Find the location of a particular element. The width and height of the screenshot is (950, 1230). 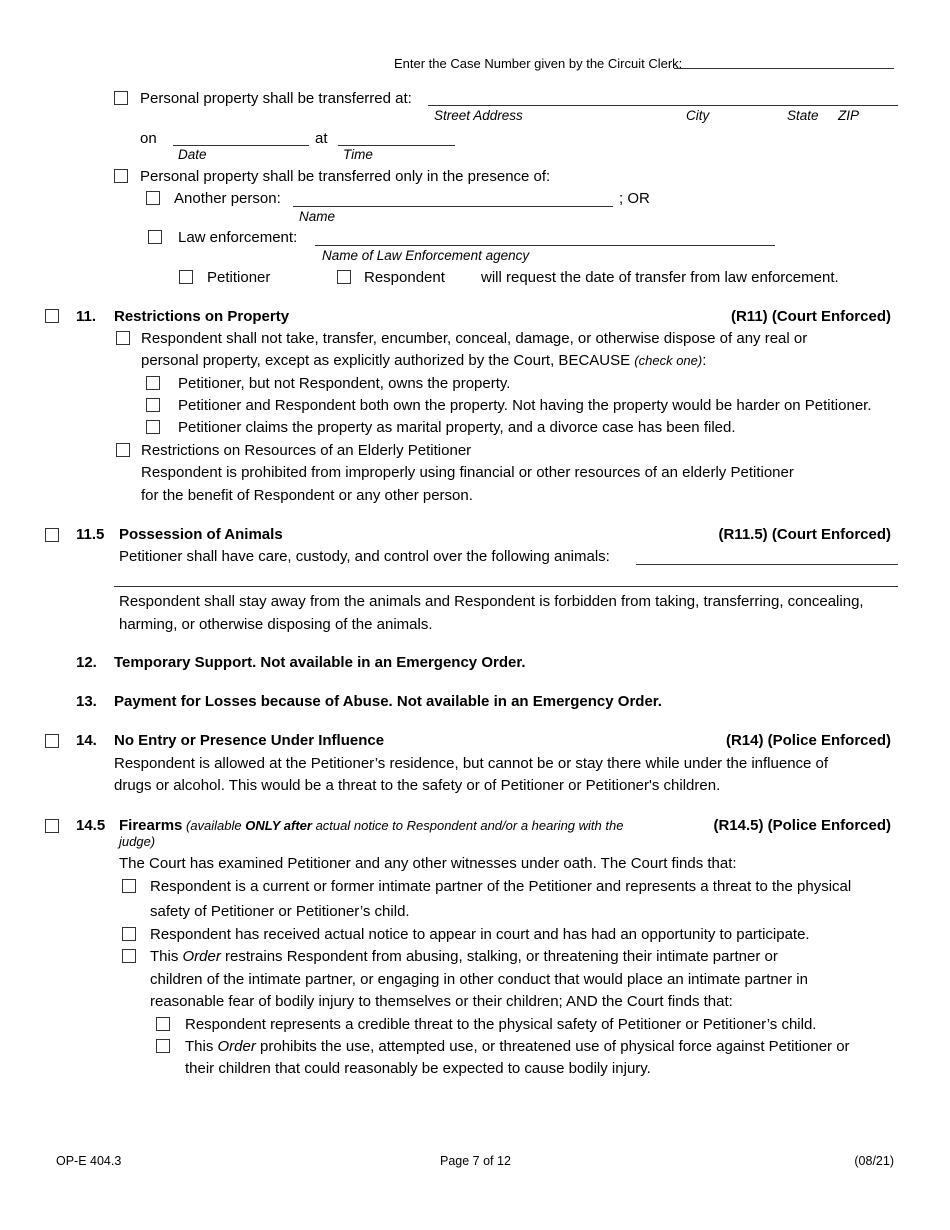

time-label: Time is located at coordinates (358, 154).